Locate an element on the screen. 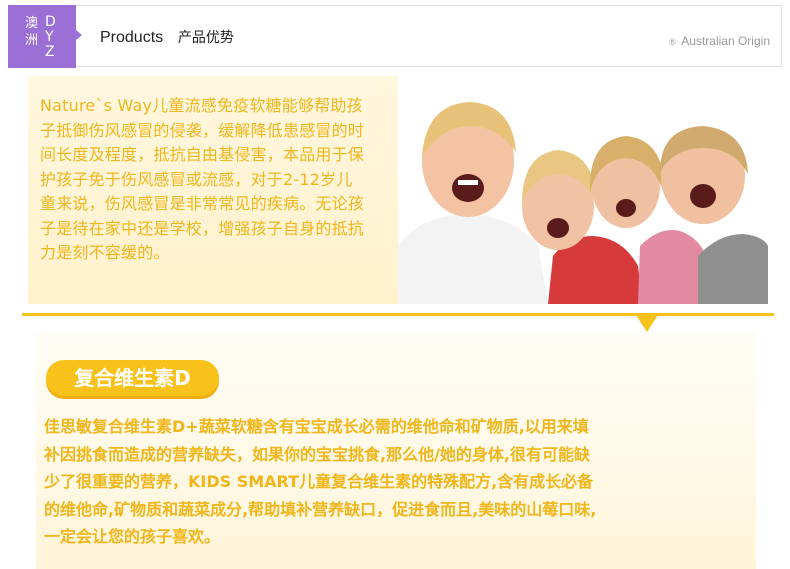  brand-letter-2: Y is located at coordinates (49, 37).